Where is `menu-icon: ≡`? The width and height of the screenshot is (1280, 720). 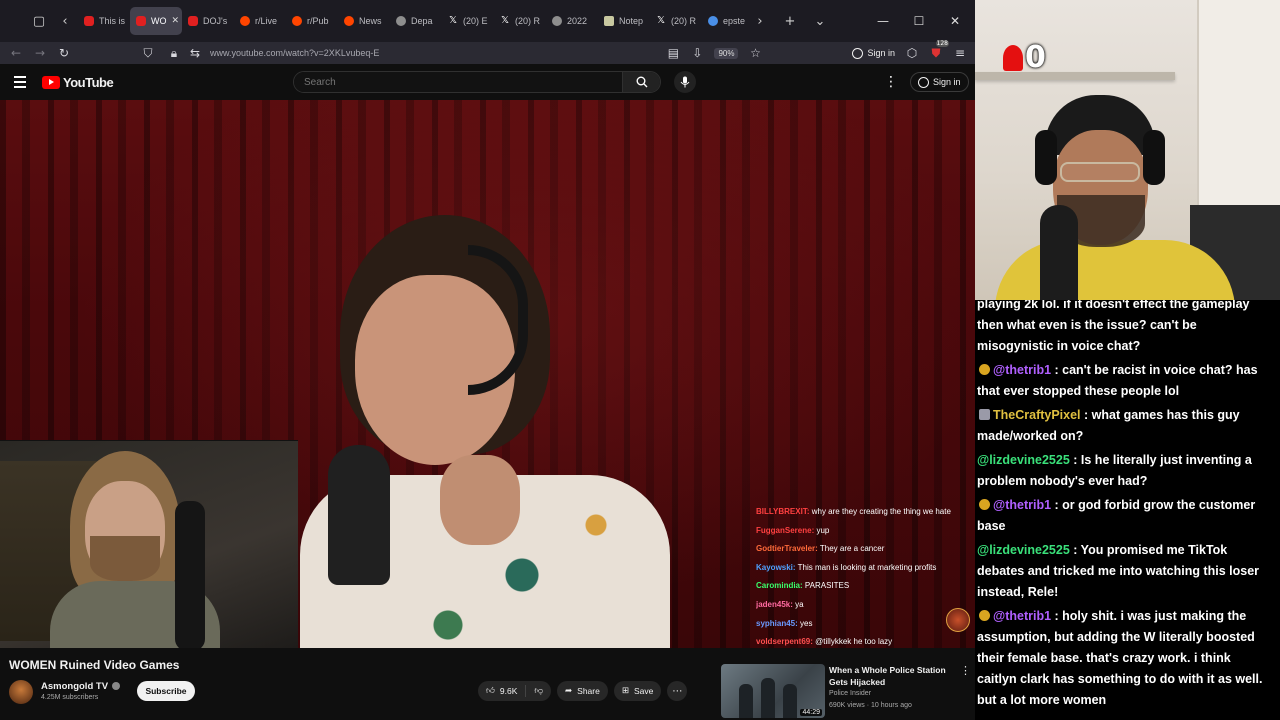 menu-icon: ≡ is located at coordinates (960, 53).